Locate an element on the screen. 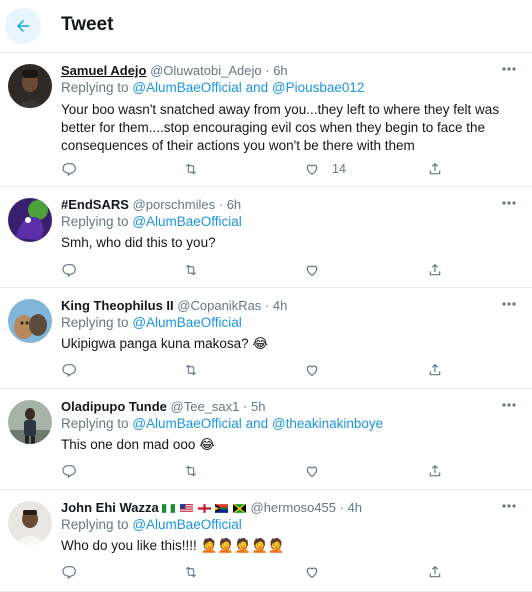  flag-icons is located at coordinates (206, 507).